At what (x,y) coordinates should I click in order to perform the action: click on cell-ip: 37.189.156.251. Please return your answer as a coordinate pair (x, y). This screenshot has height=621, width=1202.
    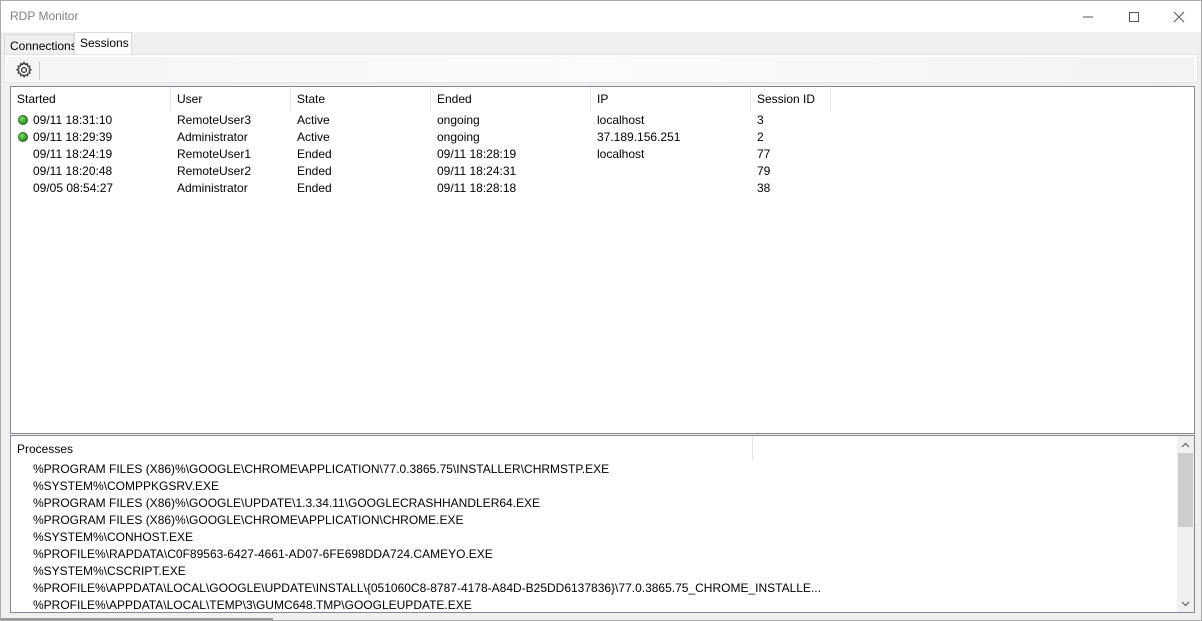
    Looking at the image, I should click on (639, 137).